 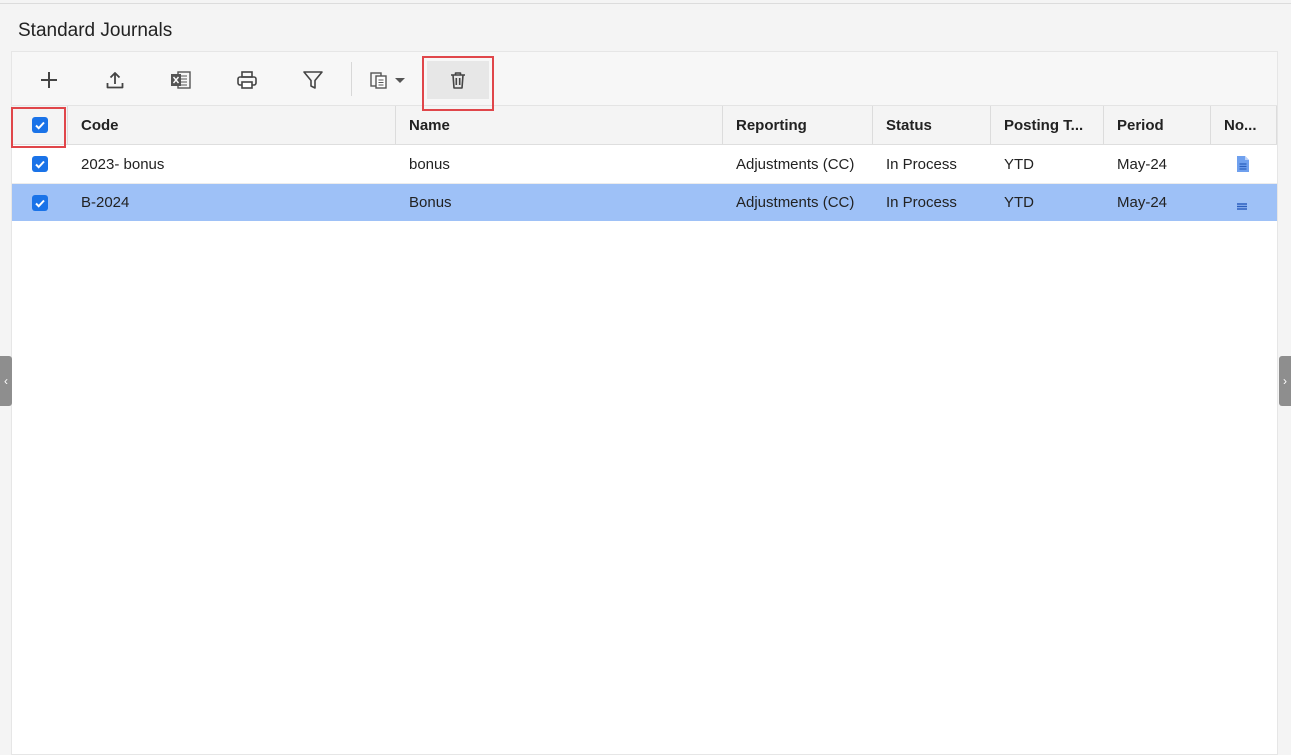 I want to click on toolbar, so click(x=644, y=79).